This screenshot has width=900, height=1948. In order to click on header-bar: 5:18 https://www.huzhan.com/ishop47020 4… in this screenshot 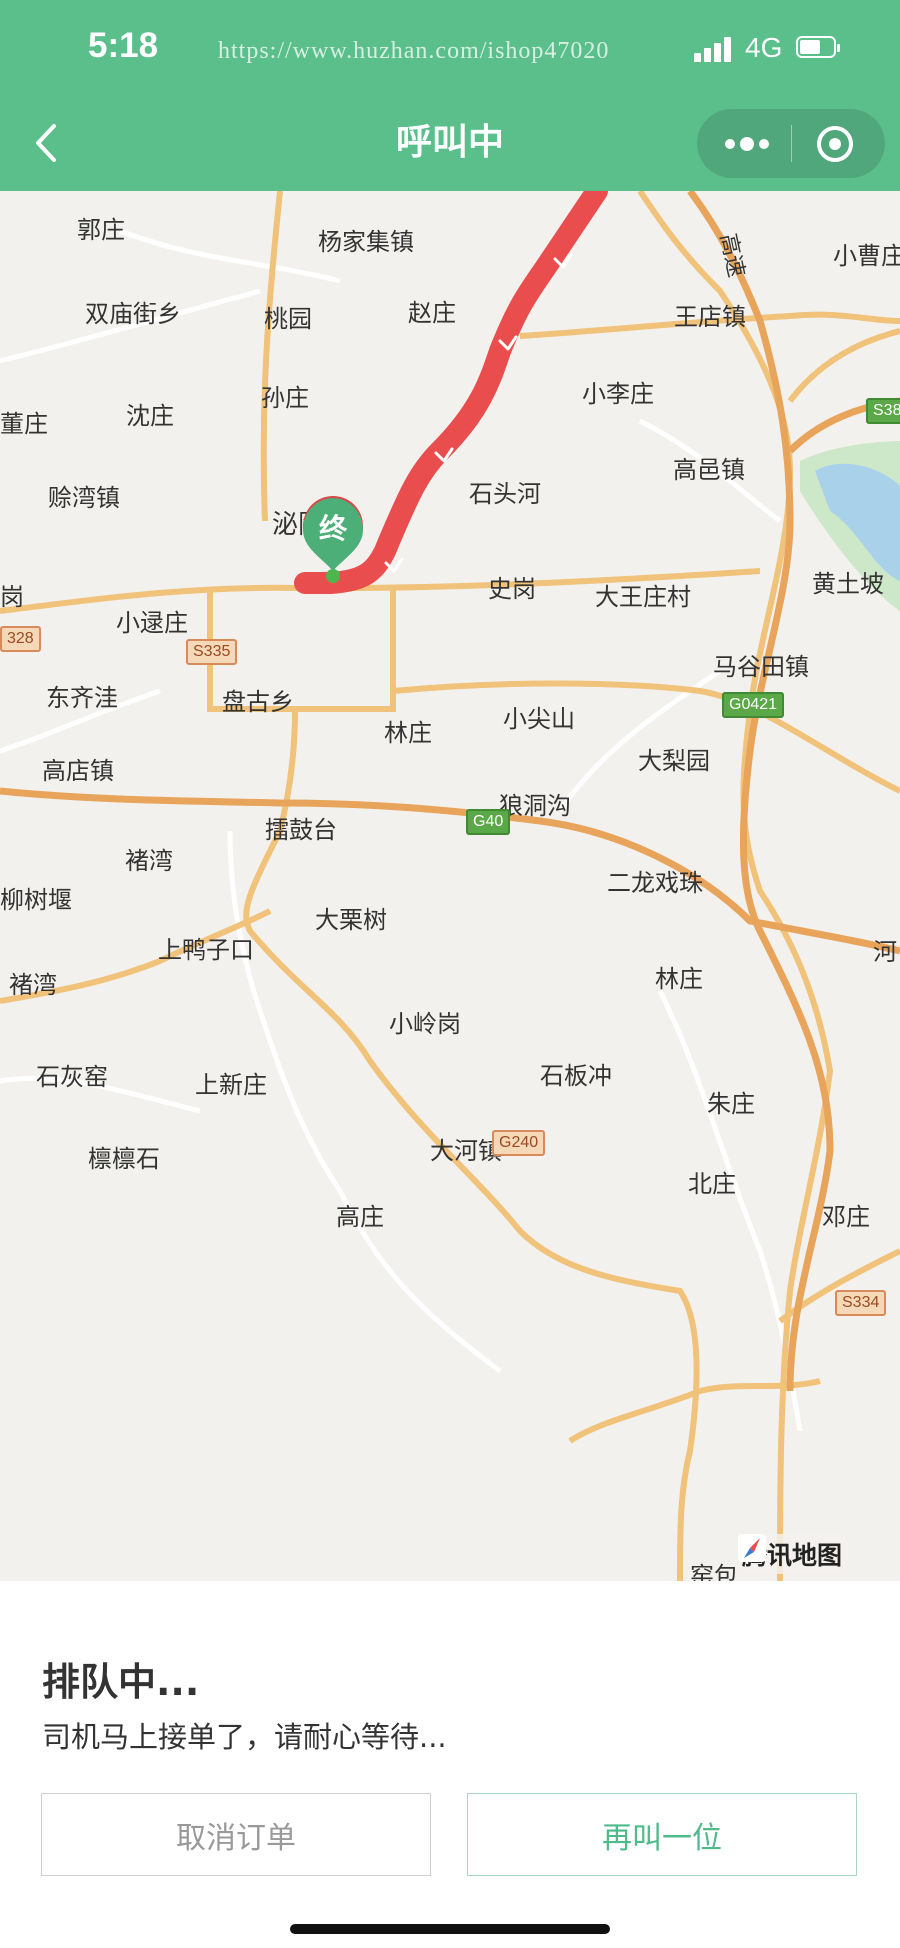, I will do `click(450, 95)`.